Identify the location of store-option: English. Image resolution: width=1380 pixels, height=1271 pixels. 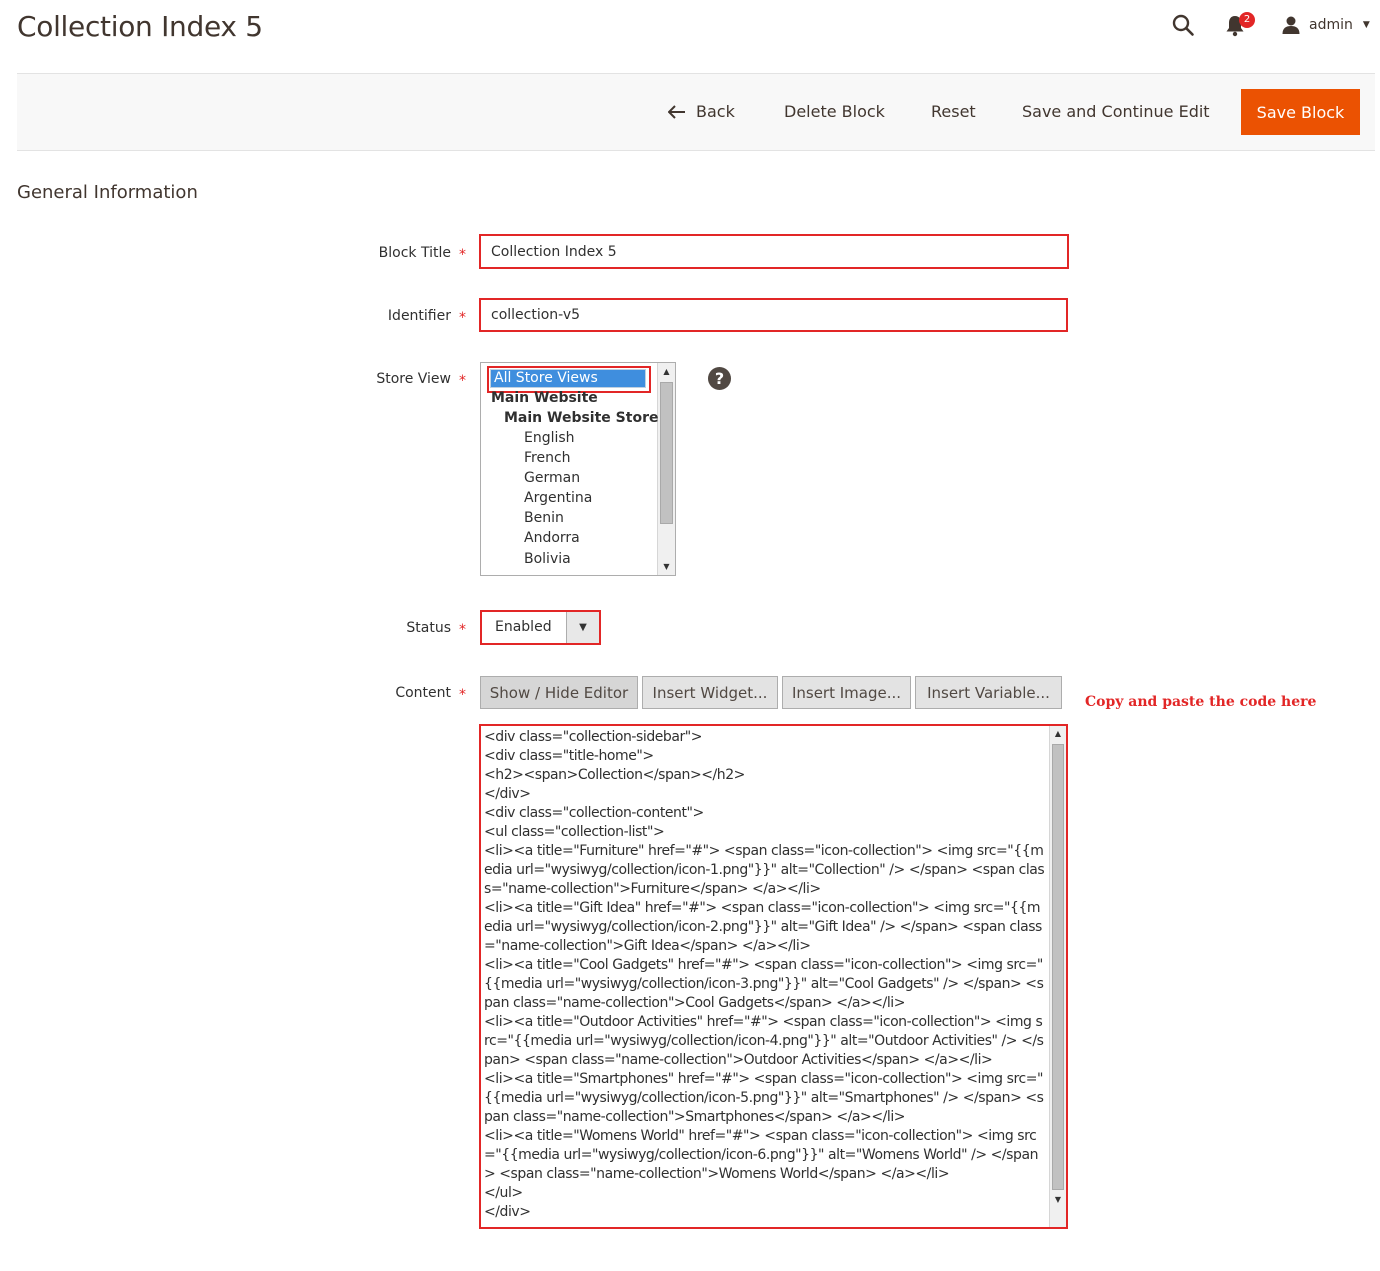
(549, 438).